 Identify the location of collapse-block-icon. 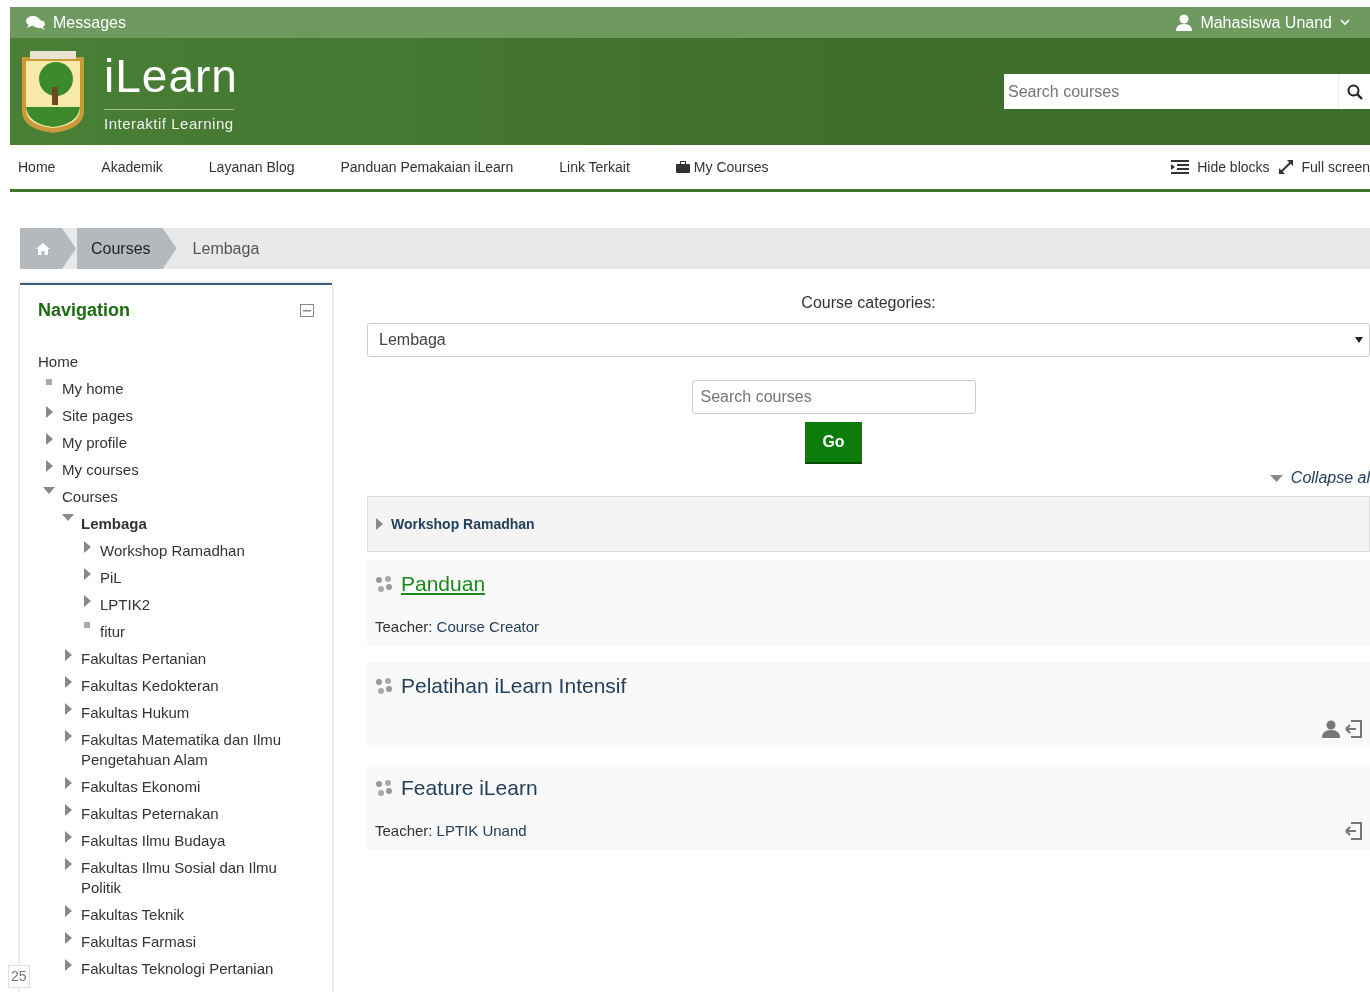
(307, 310).